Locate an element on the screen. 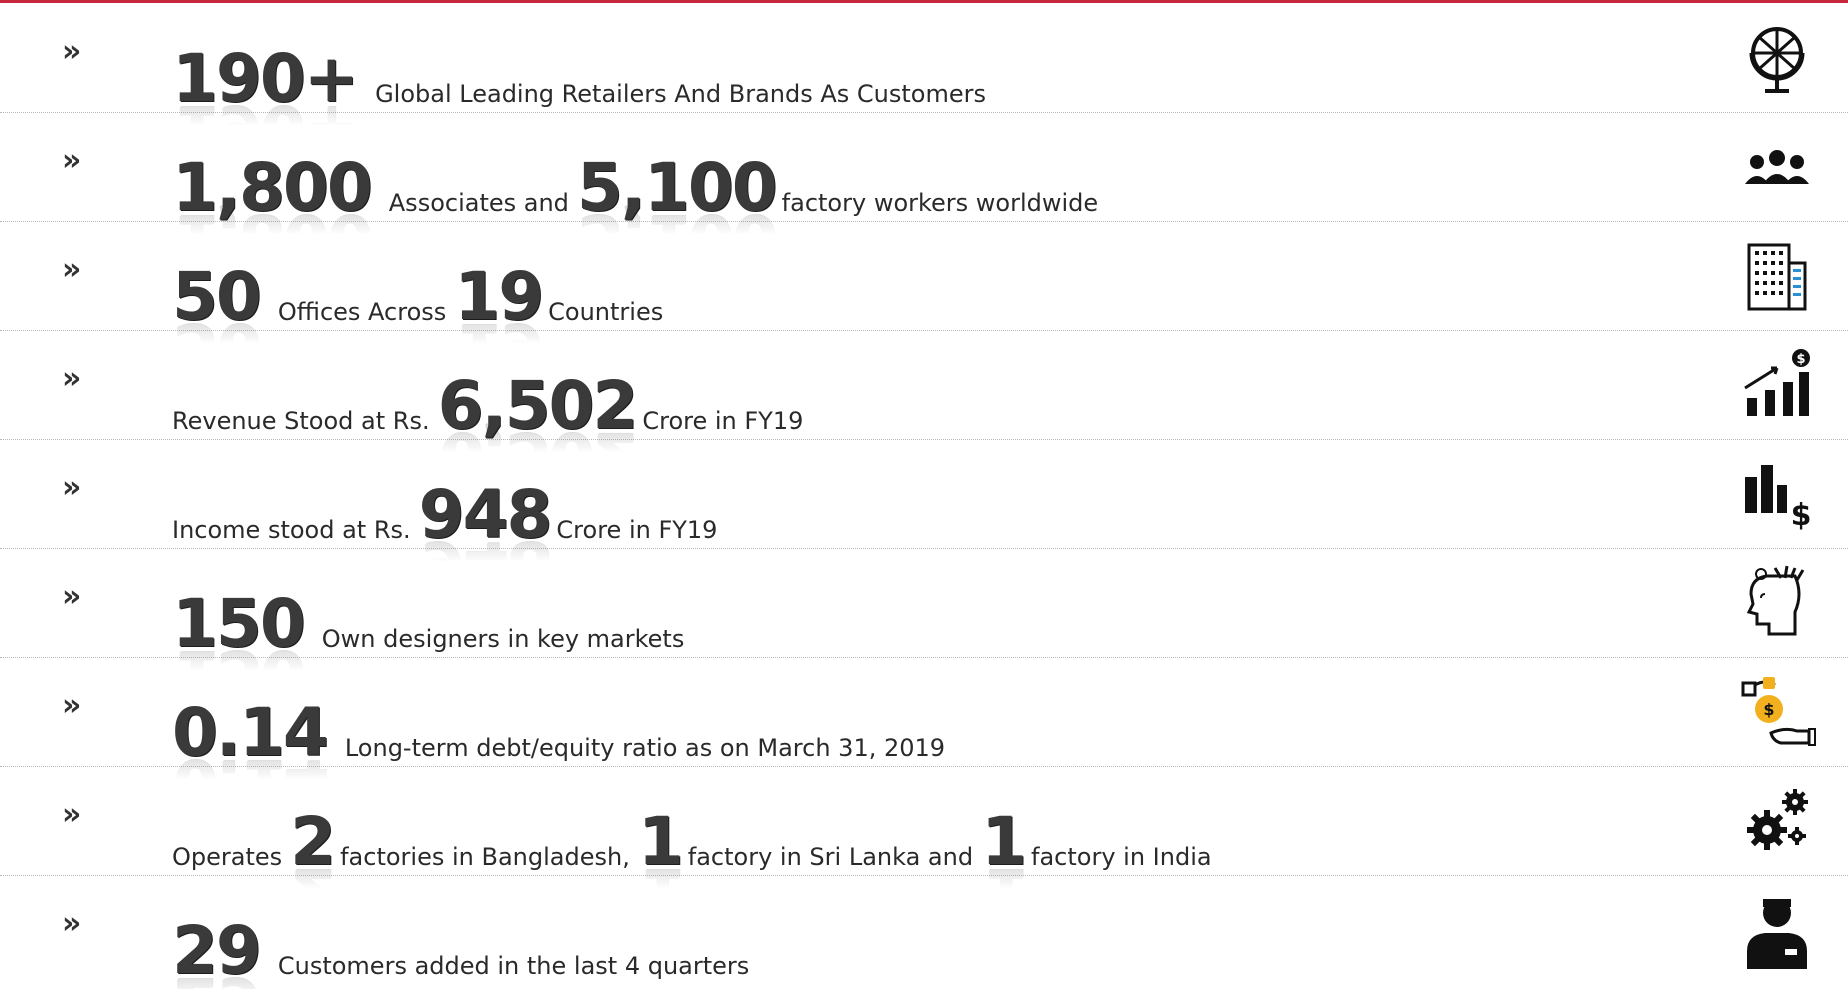  stat-number: 1,800 is located at coordinates (272, 187).